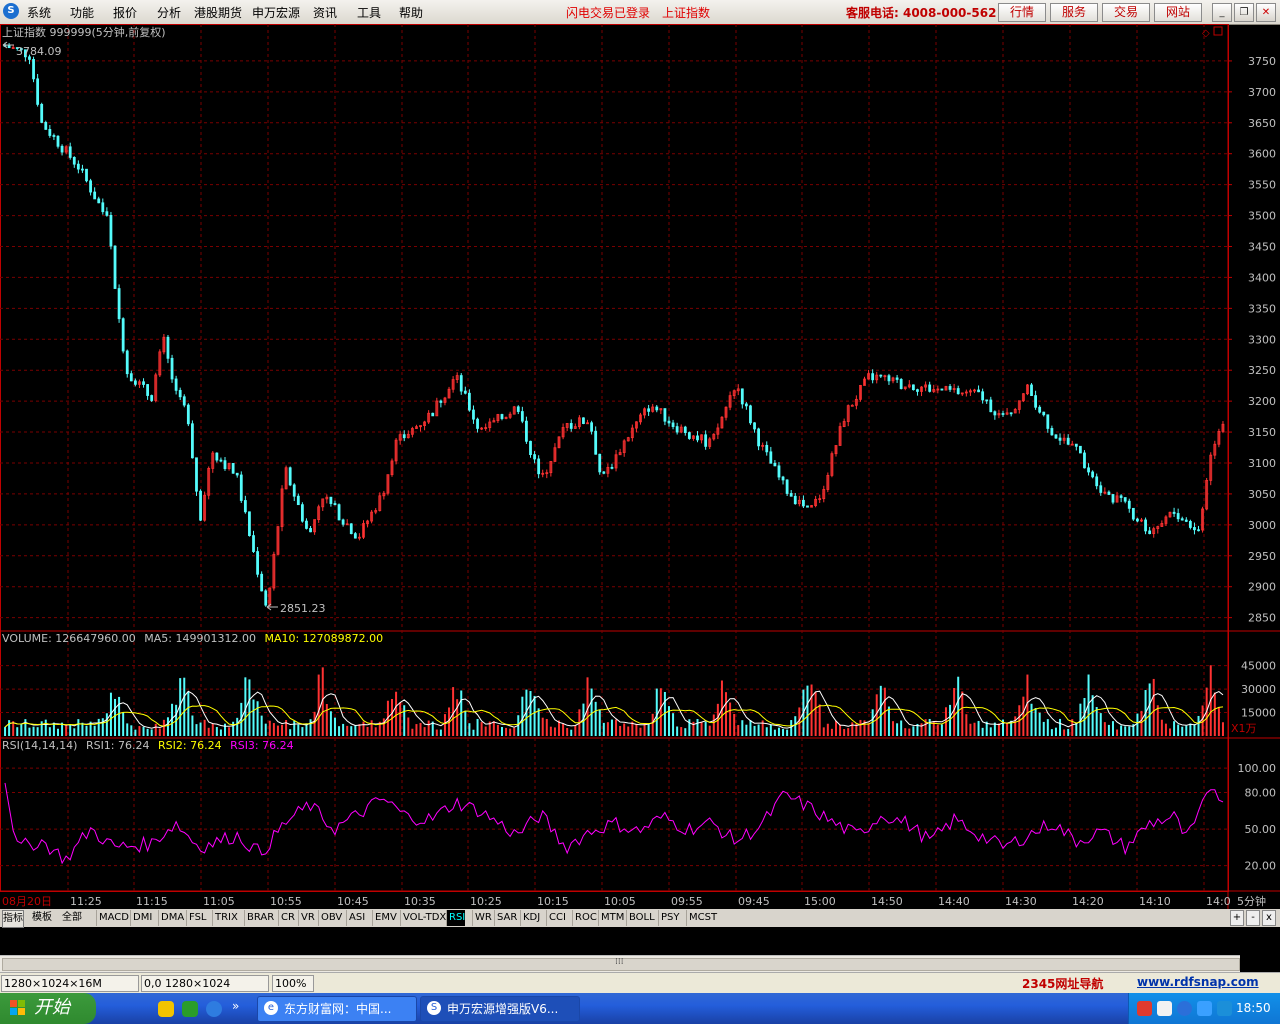 The height and width of the screenshot is (1024, 1280). What do you see at coordinates (13, 919) in the screenshot?
I see `tab-指标: 指标` at bounding box center [13, 919].